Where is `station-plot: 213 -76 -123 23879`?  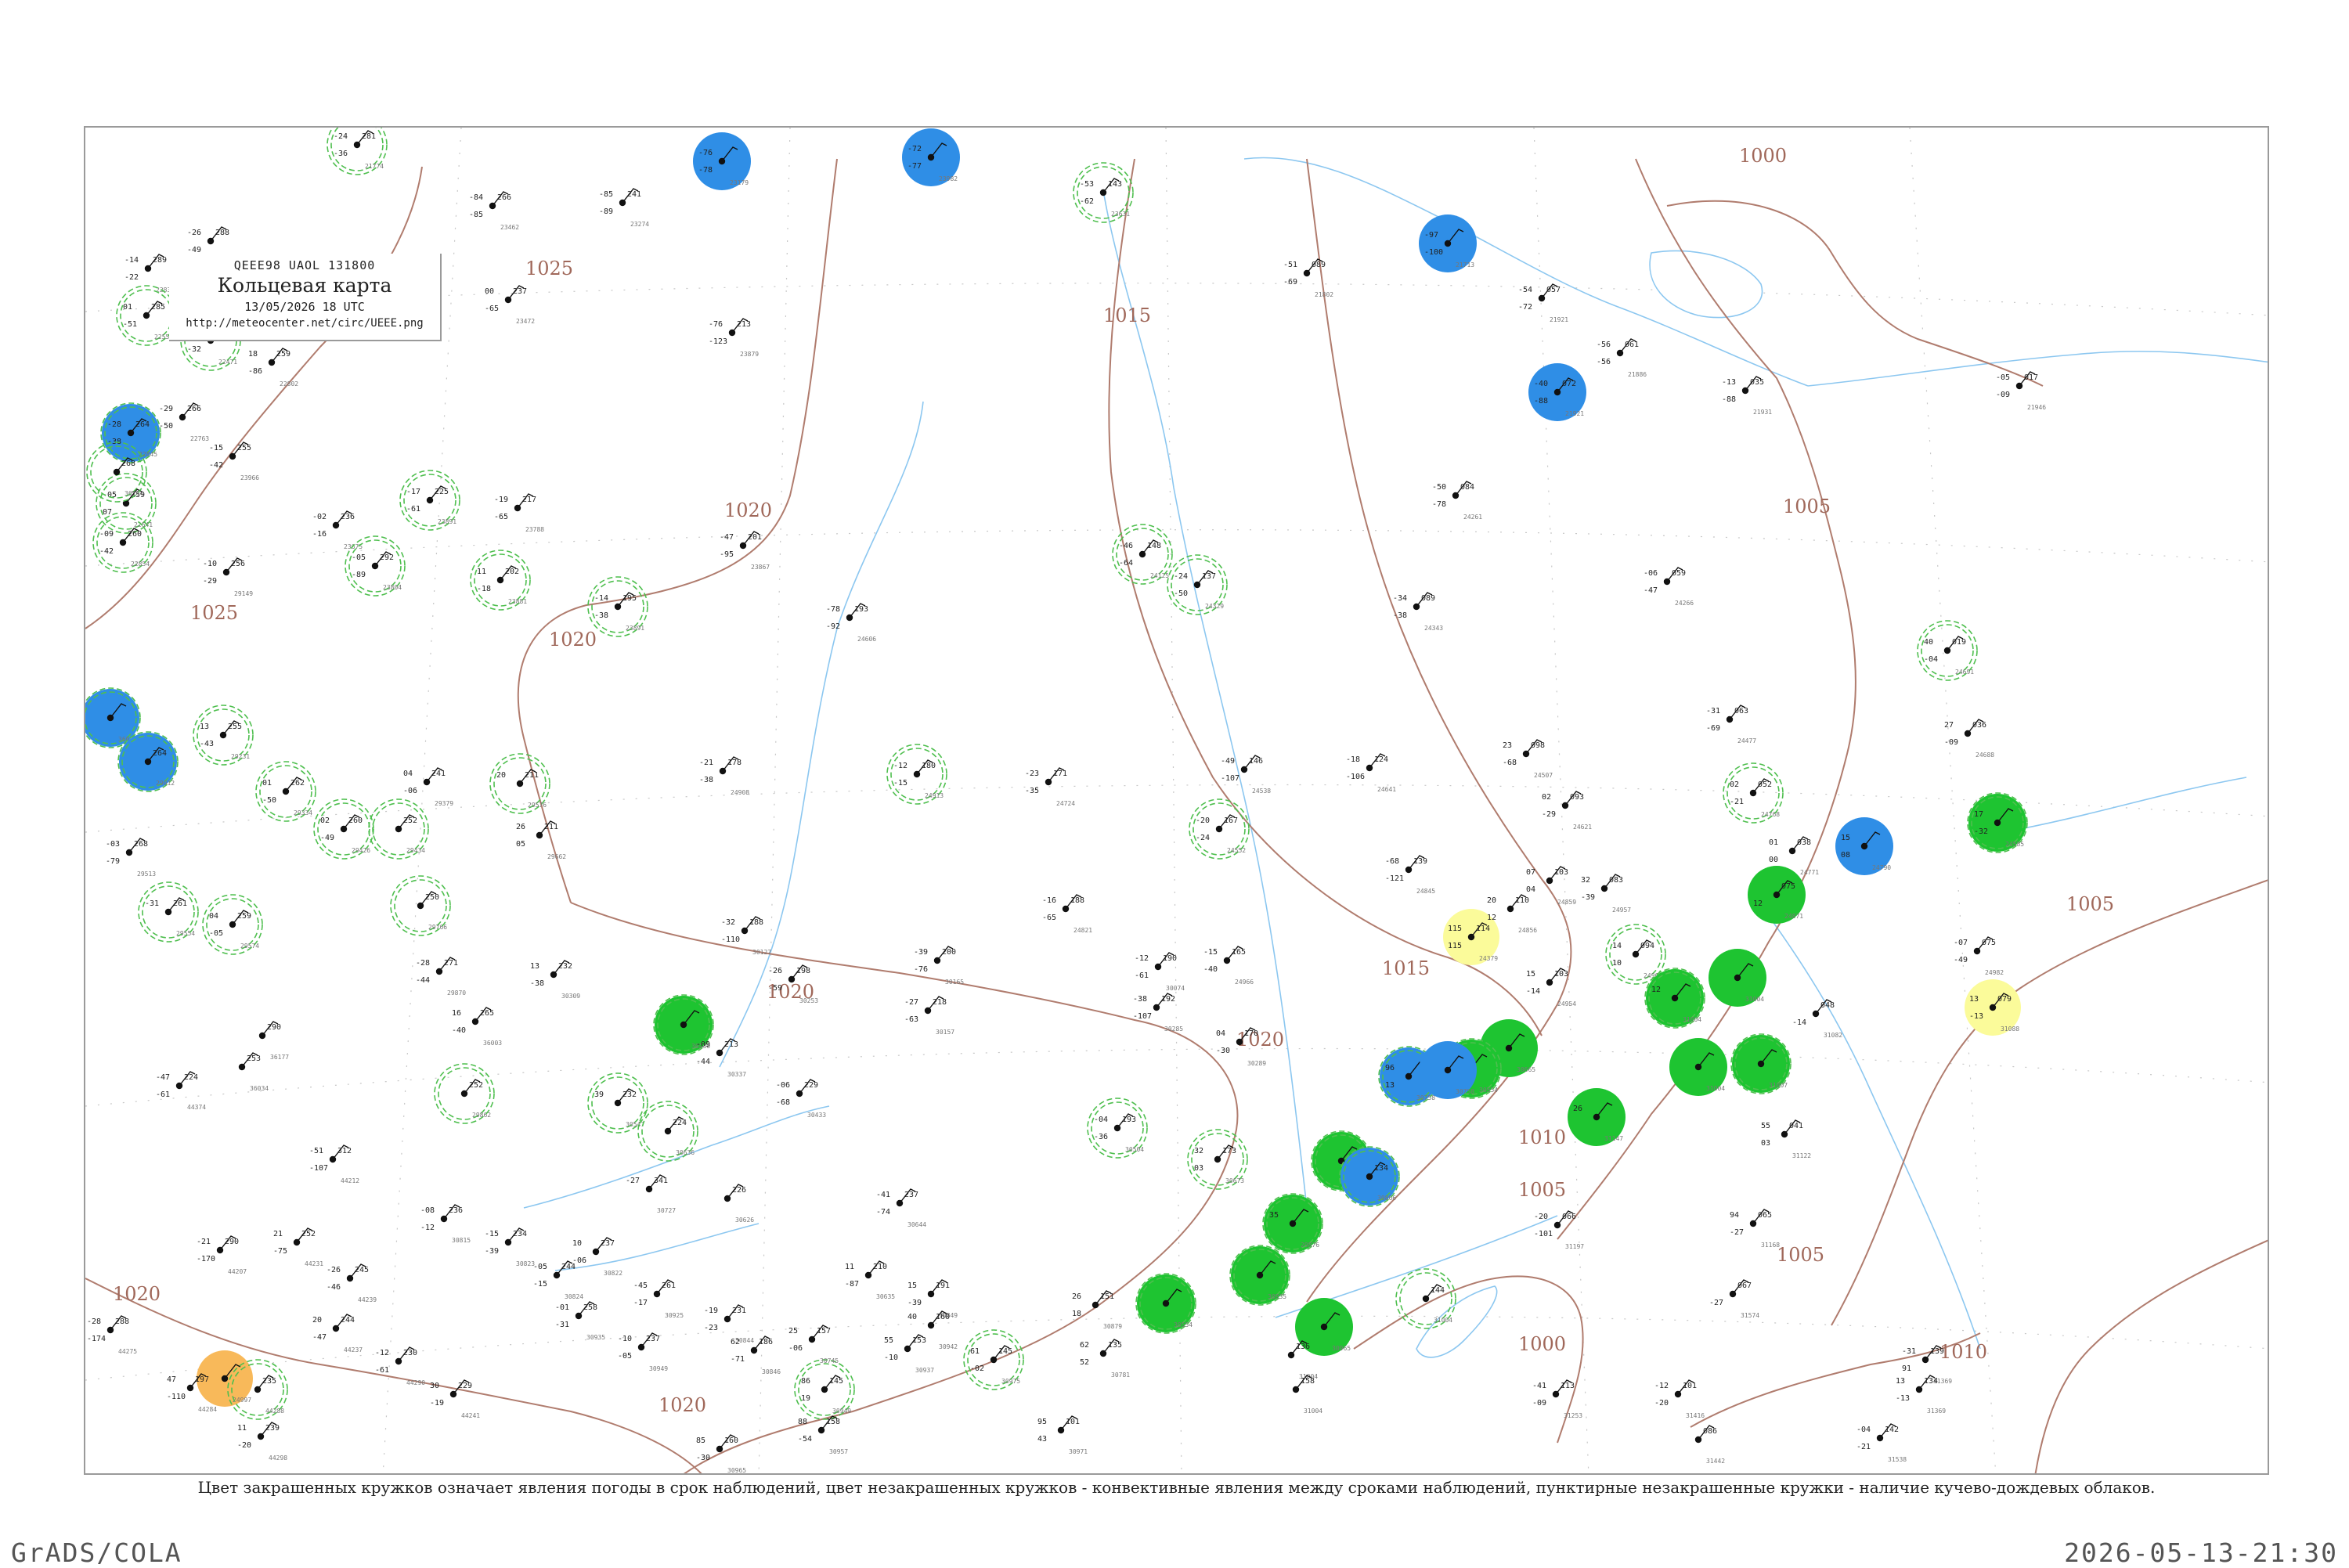
station-plot: 213 -76 -123 23879 is located at coordinates (734, 338).